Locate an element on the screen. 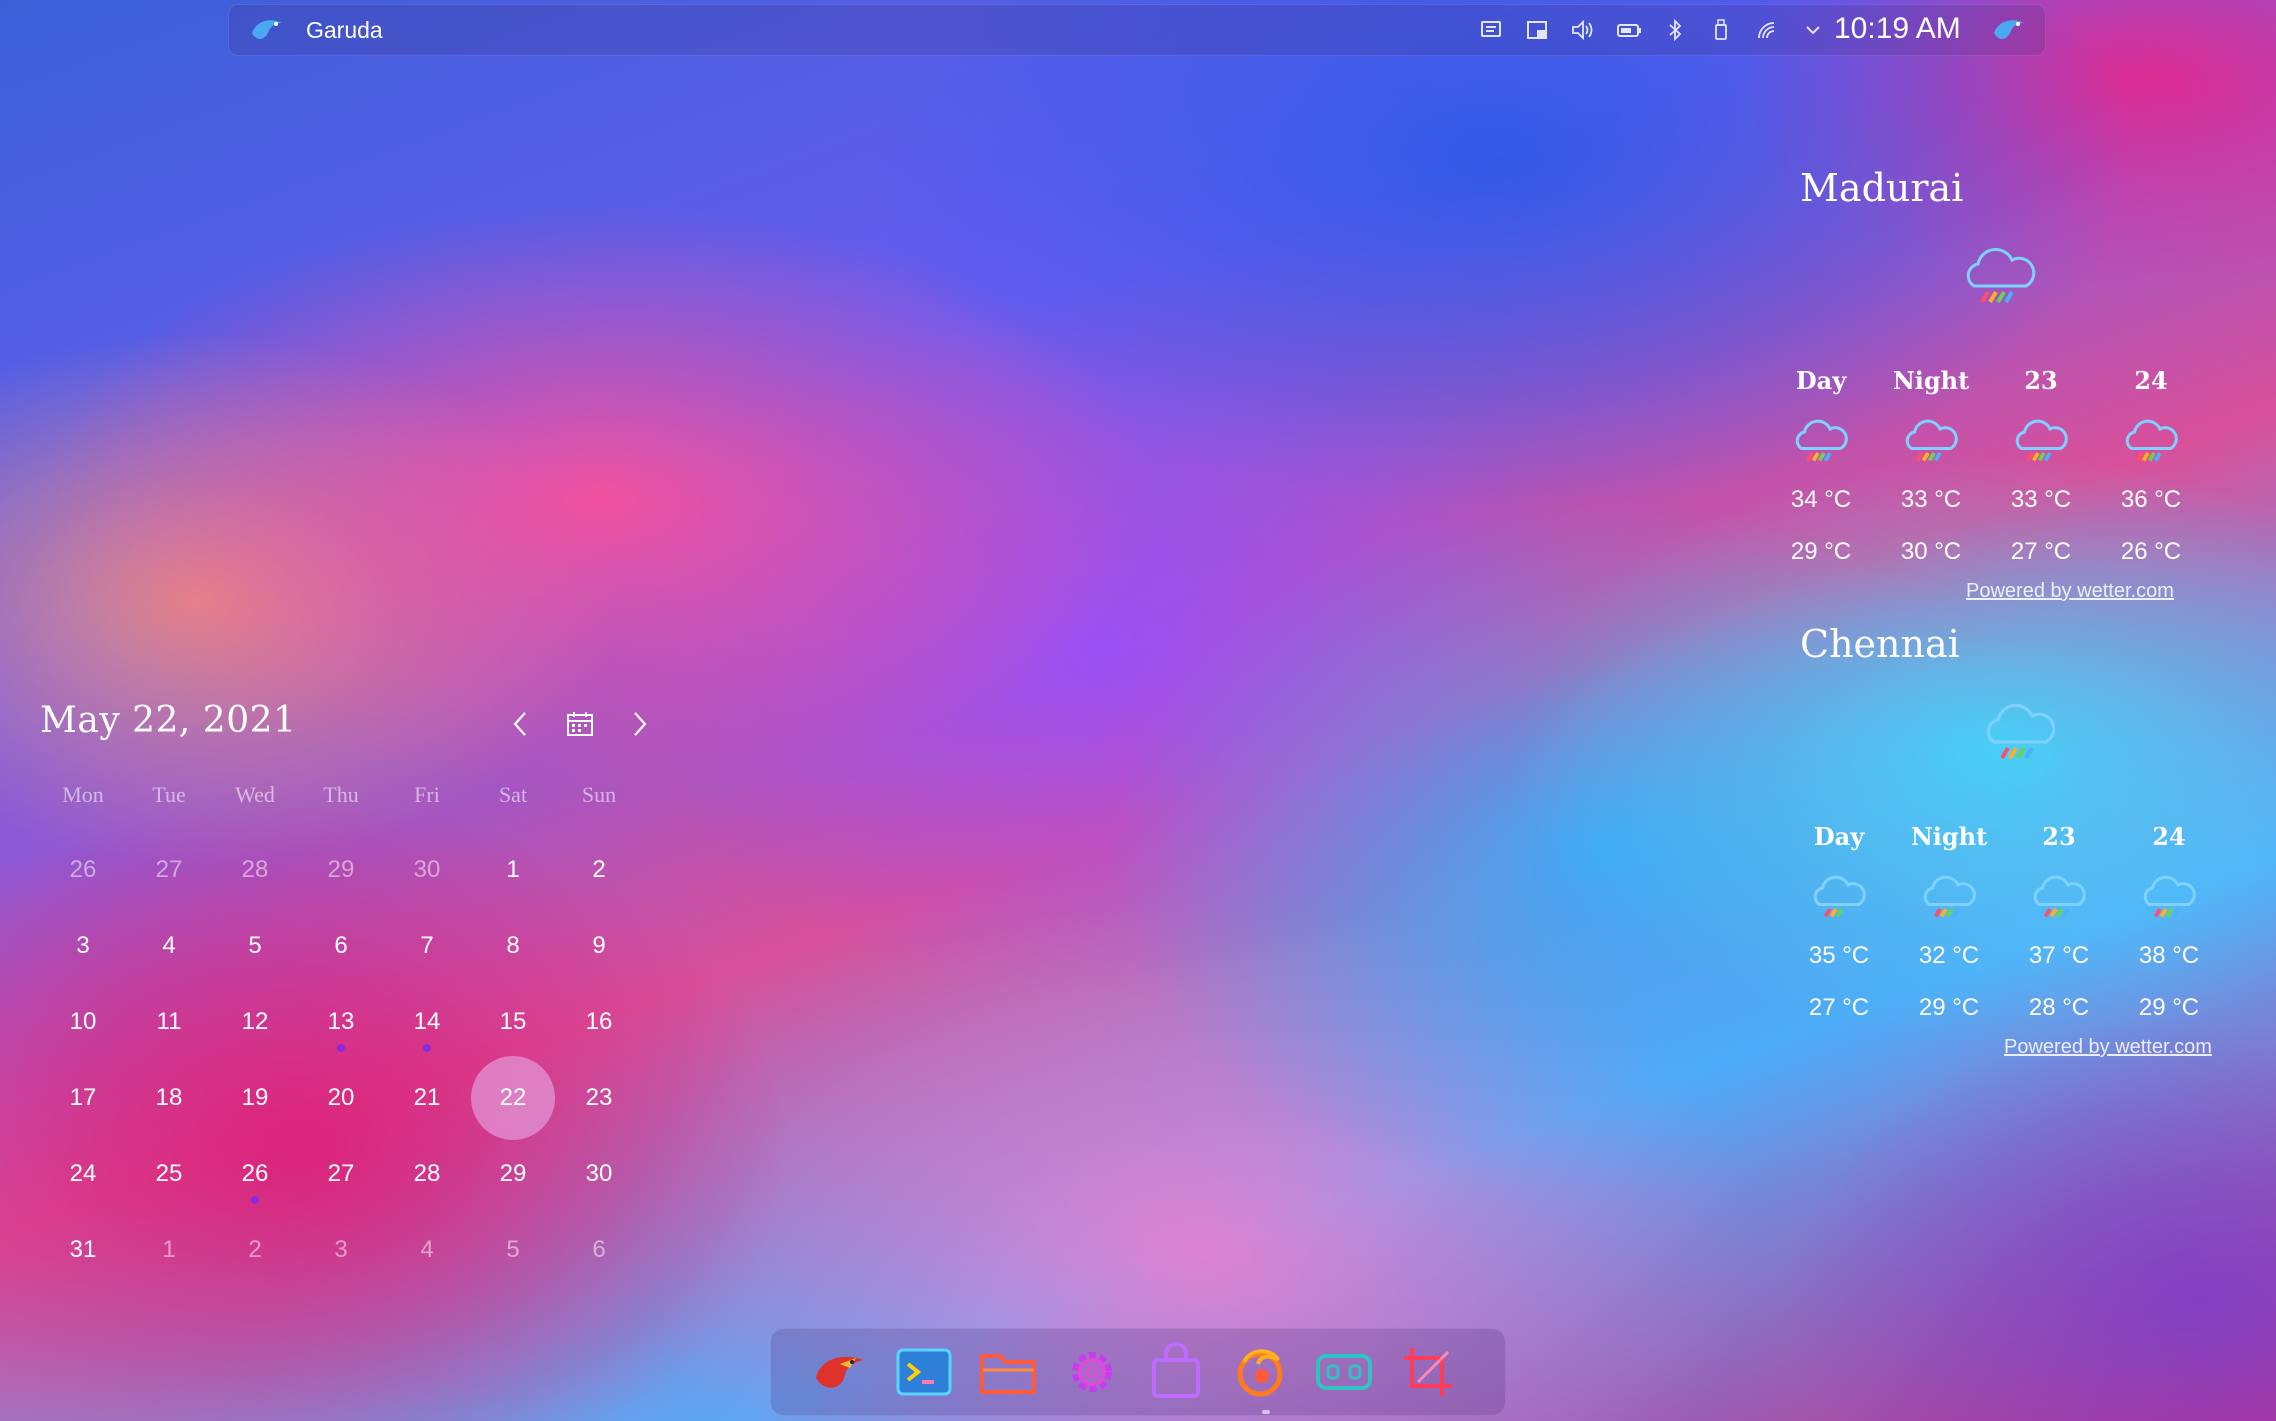 The width and height of the screenshot is (2276, 1421). dock-active-indicator is located at coordinates (1266, 1412).